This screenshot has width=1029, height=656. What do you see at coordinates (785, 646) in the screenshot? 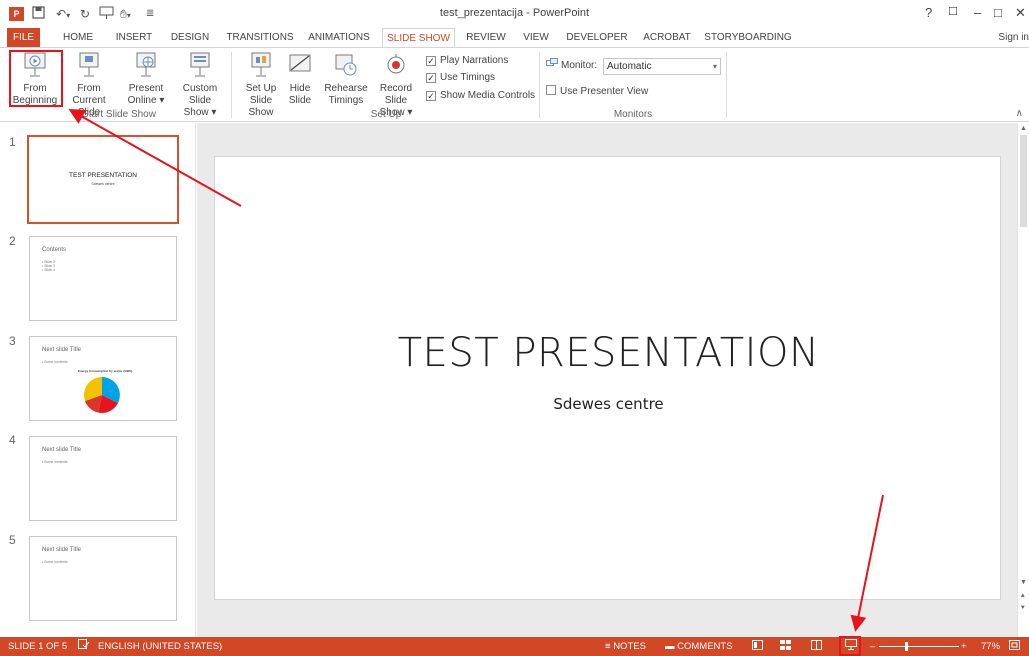
I see `slide-sorter-icon` at bounding box center [785, 646].